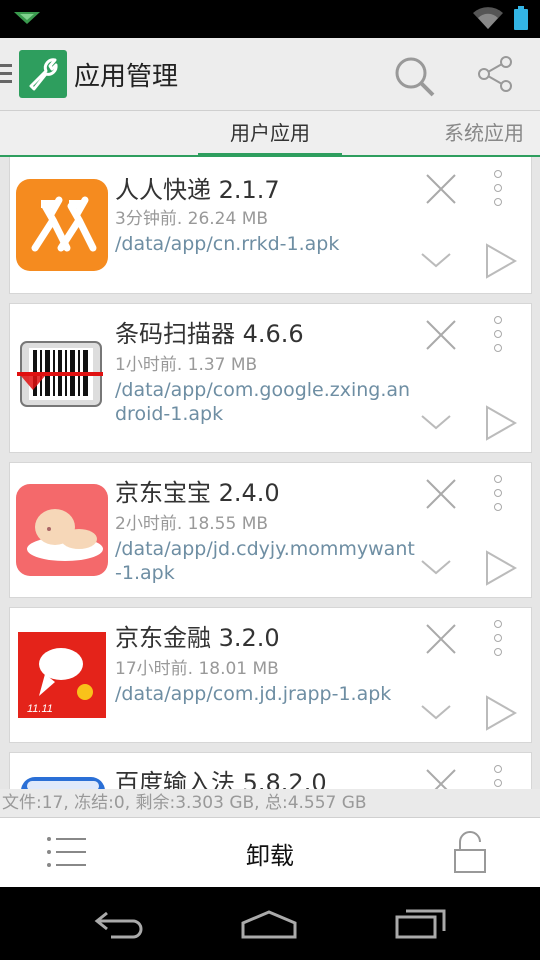 The width and height of the screenshot is (540, 960). What do you see at coordinates (414, 76) in the screenshot?
I see `search-icon` at bounding box center [414, 76].